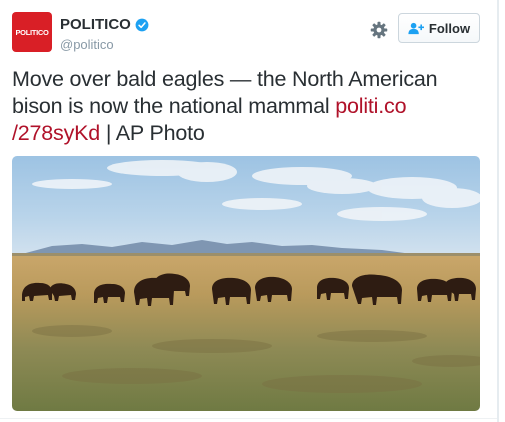 Image resolution: width=505 pixels, height=422 pixels. I want to click on follow-button: Follow, so click(439, 28).